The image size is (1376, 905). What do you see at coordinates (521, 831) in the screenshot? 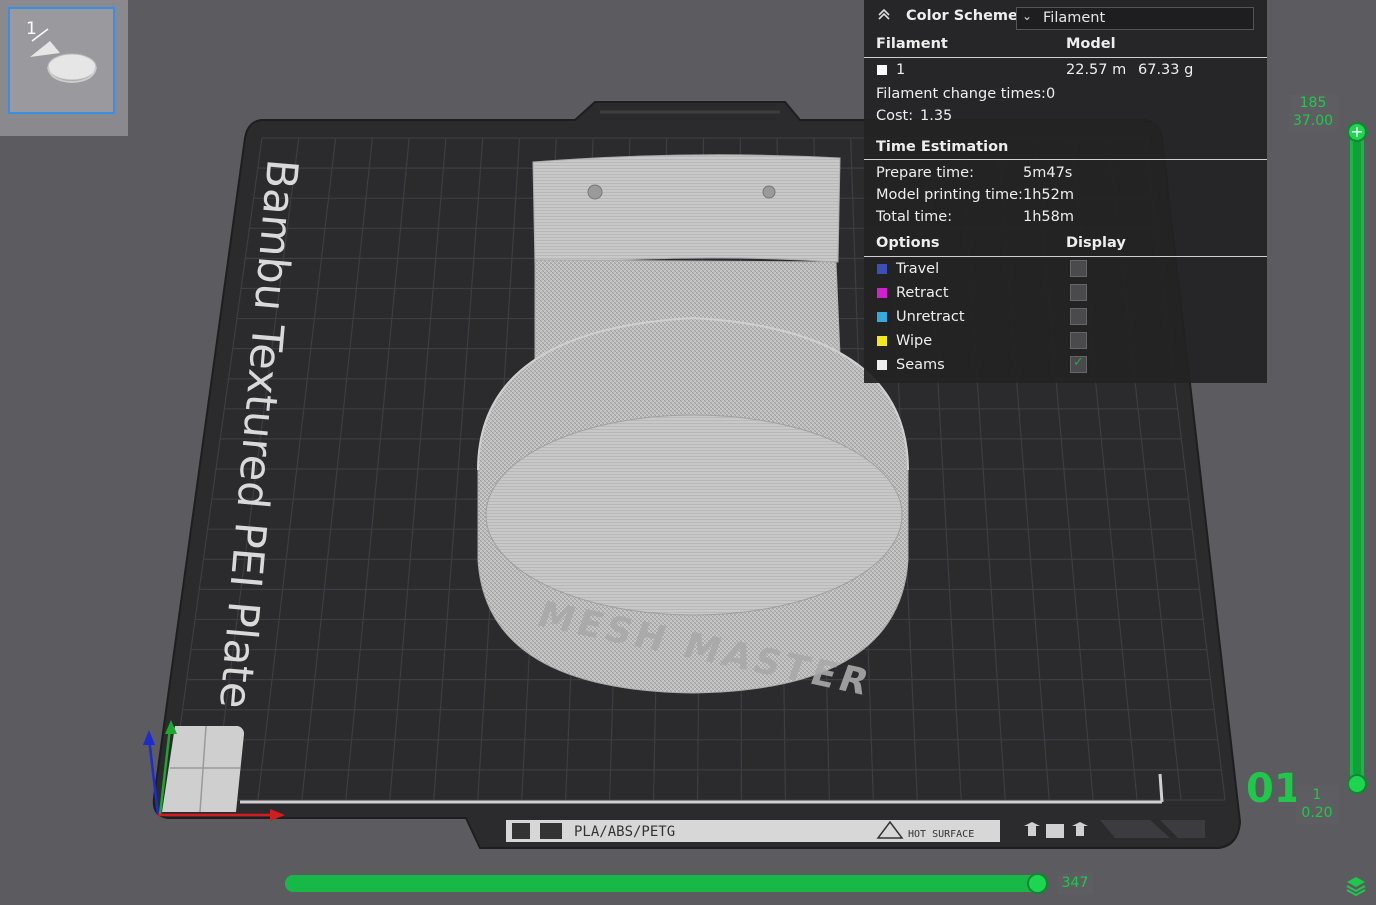
I see `bed-logo-a` at bounding box center [521, 831].